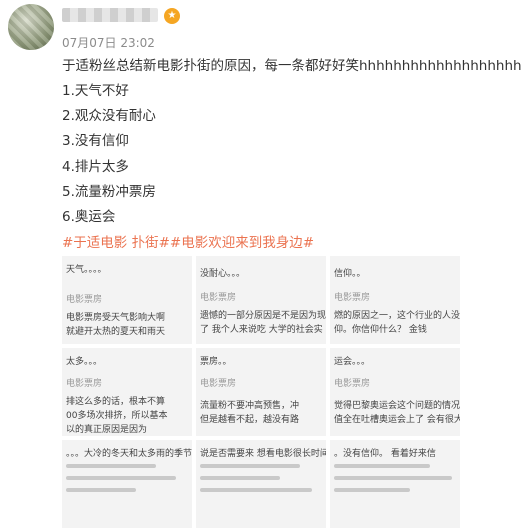 The height and width of the screenshot is (532, 521). What do you see at coordinates (109, 116) in the screenshot?
I see `reason-item: 2.观众没有耐心` at bounding box center [109, 116].